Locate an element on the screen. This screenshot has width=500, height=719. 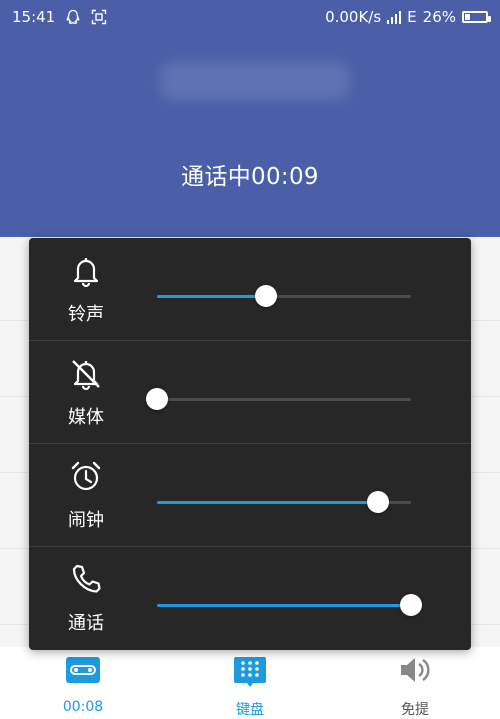
network-type: E is located at coordinates (412, 17).